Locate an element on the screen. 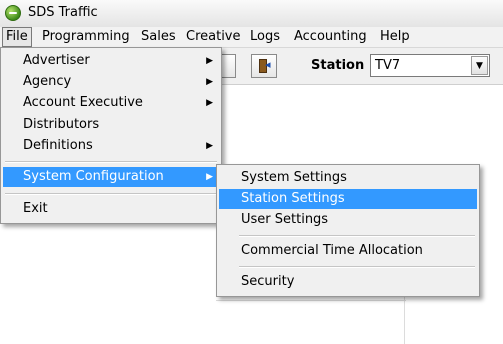 This screenshot has width=503, height=344. app-logo-icon is located at coordinates (13, 13).